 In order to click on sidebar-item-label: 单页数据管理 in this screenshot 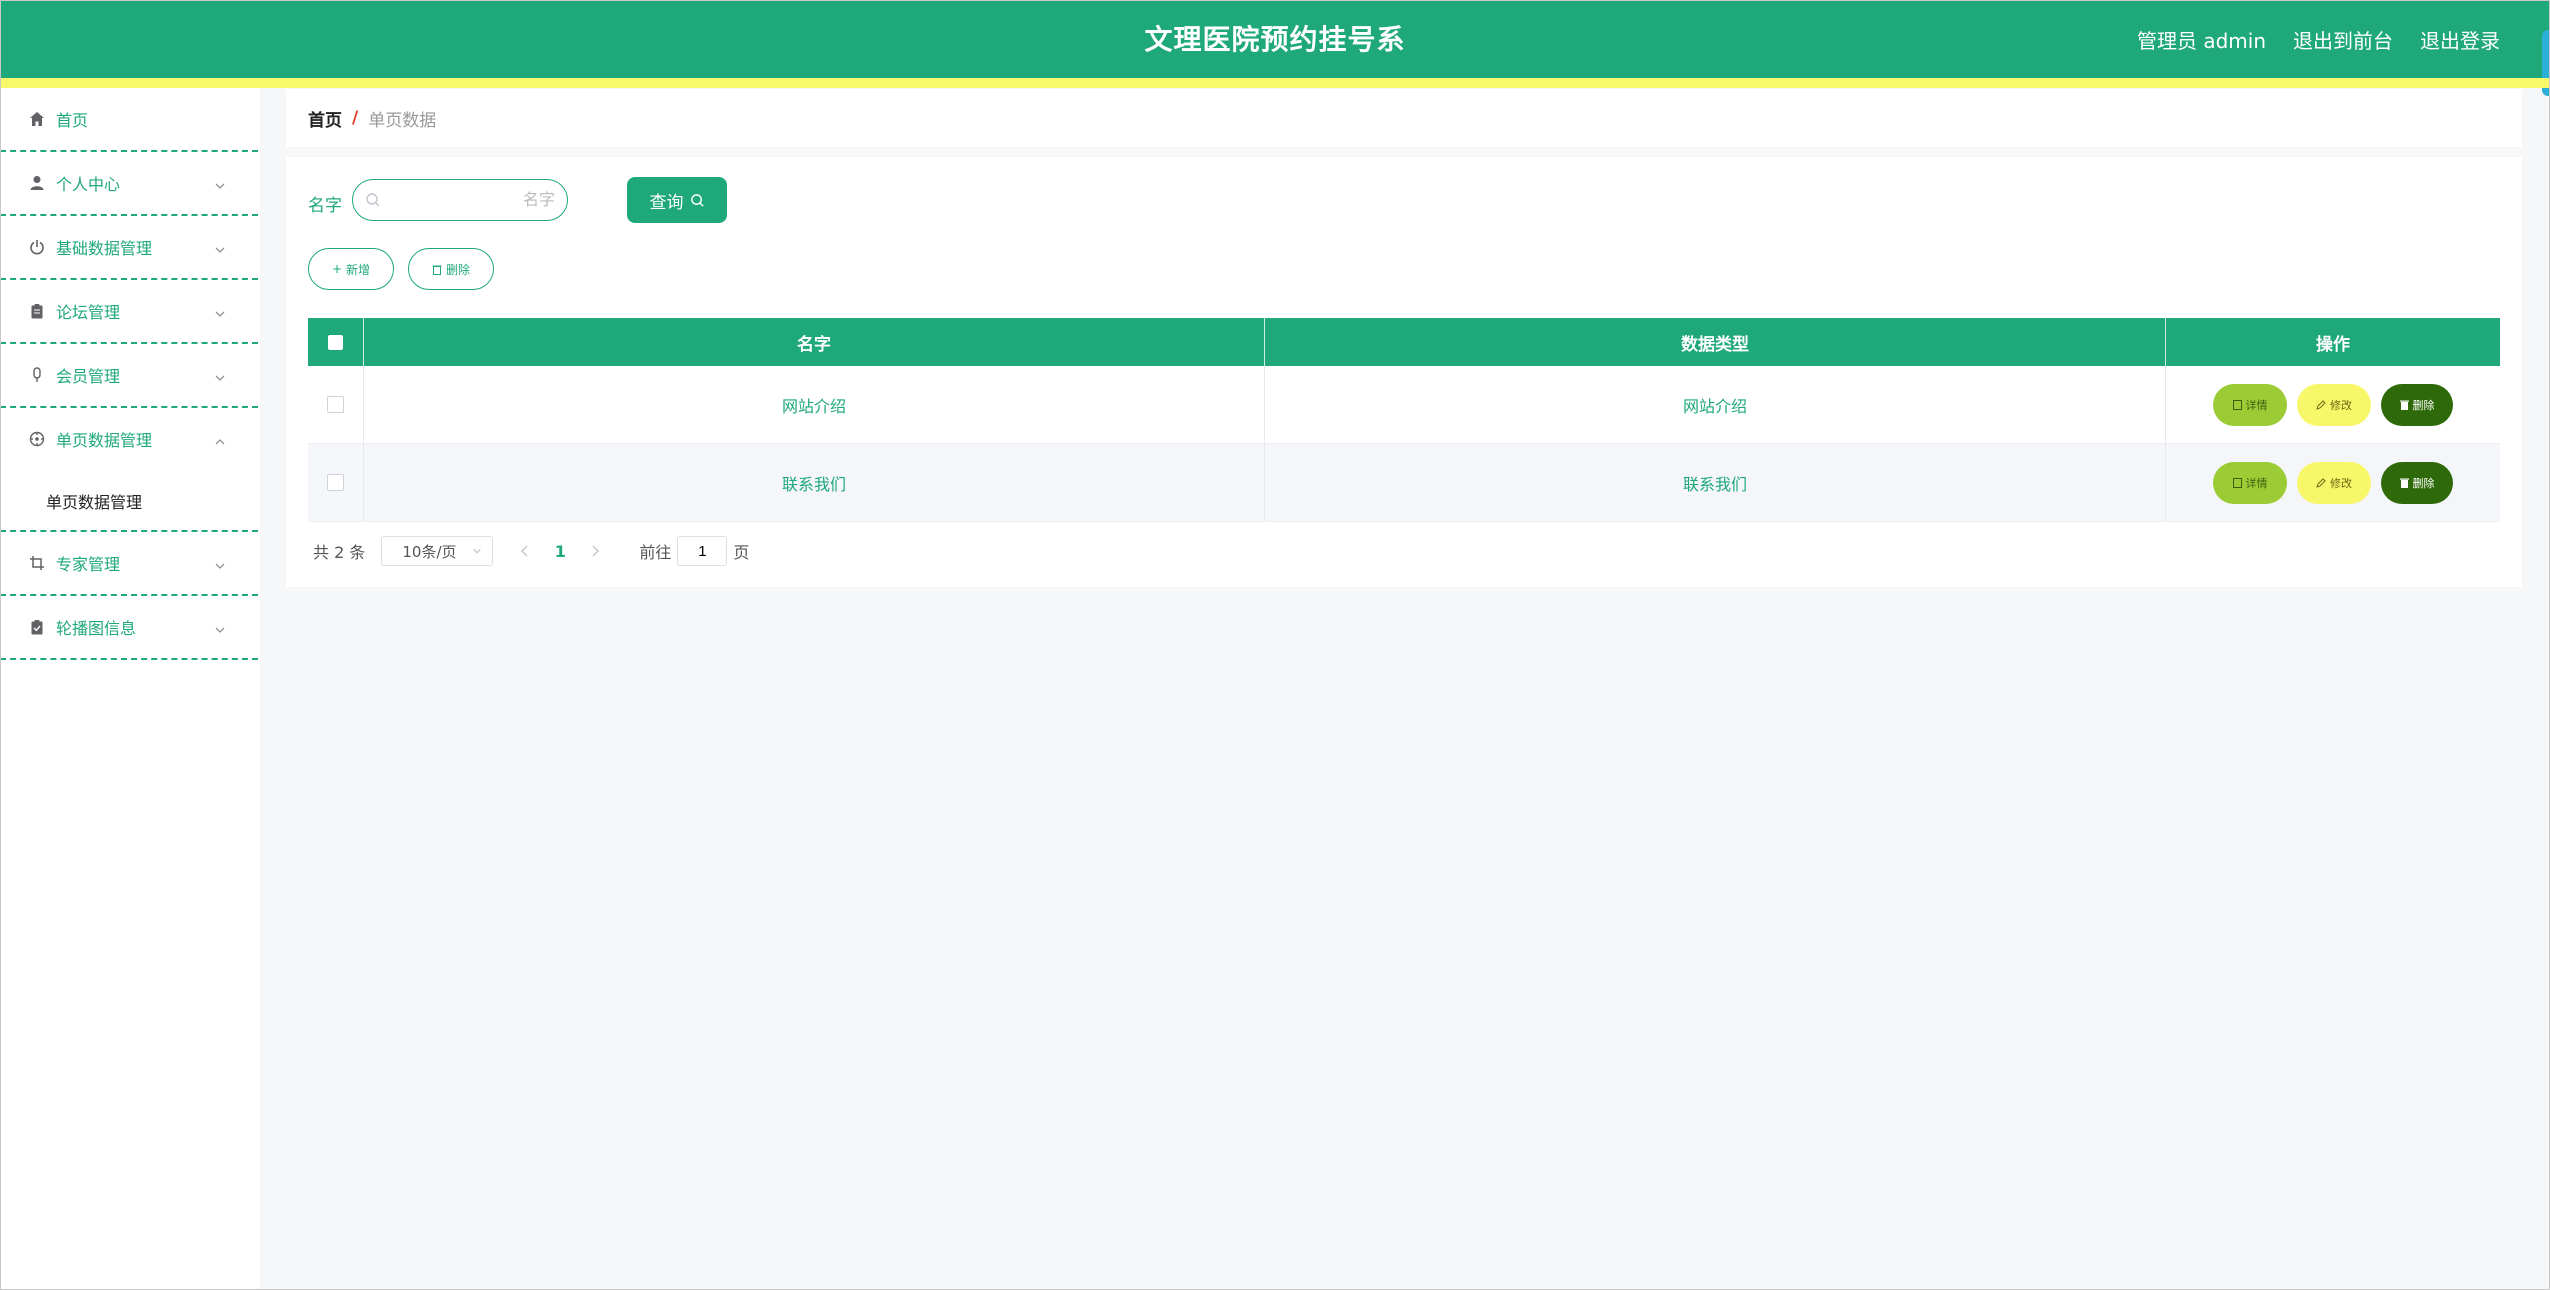, I will do `click(104, 440)`.